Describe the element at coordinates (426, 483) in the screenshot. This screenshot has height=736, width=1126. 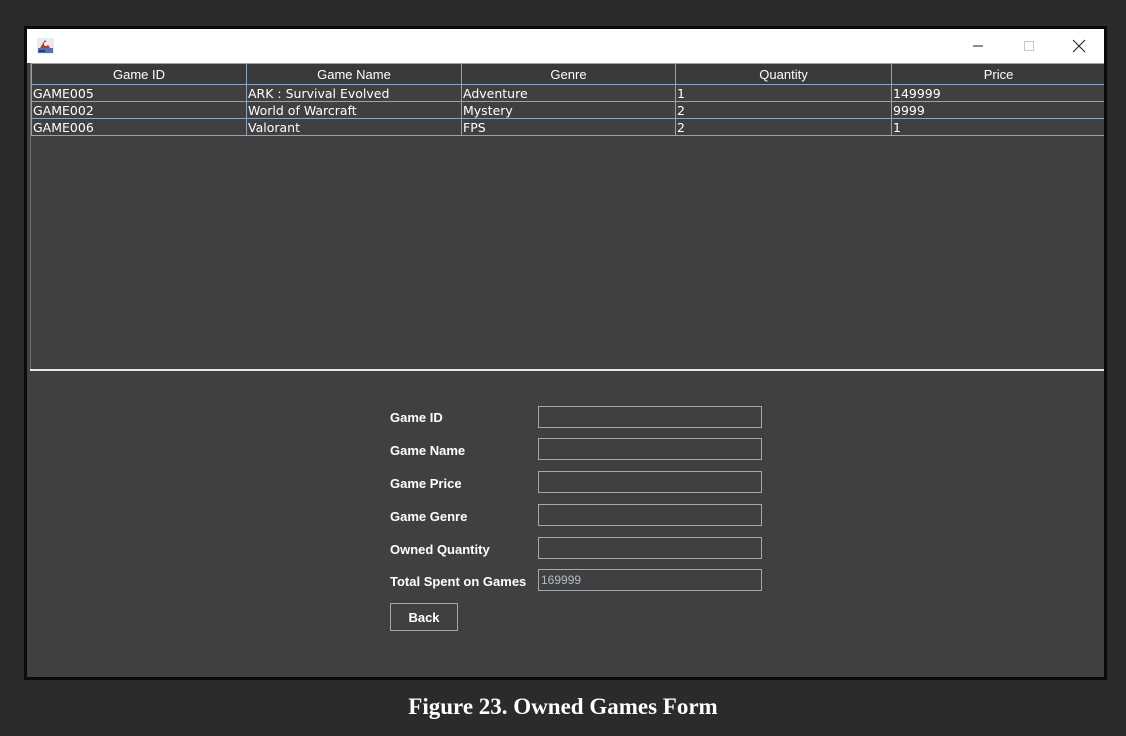
I see `game-price-label: Game Price` at that location.